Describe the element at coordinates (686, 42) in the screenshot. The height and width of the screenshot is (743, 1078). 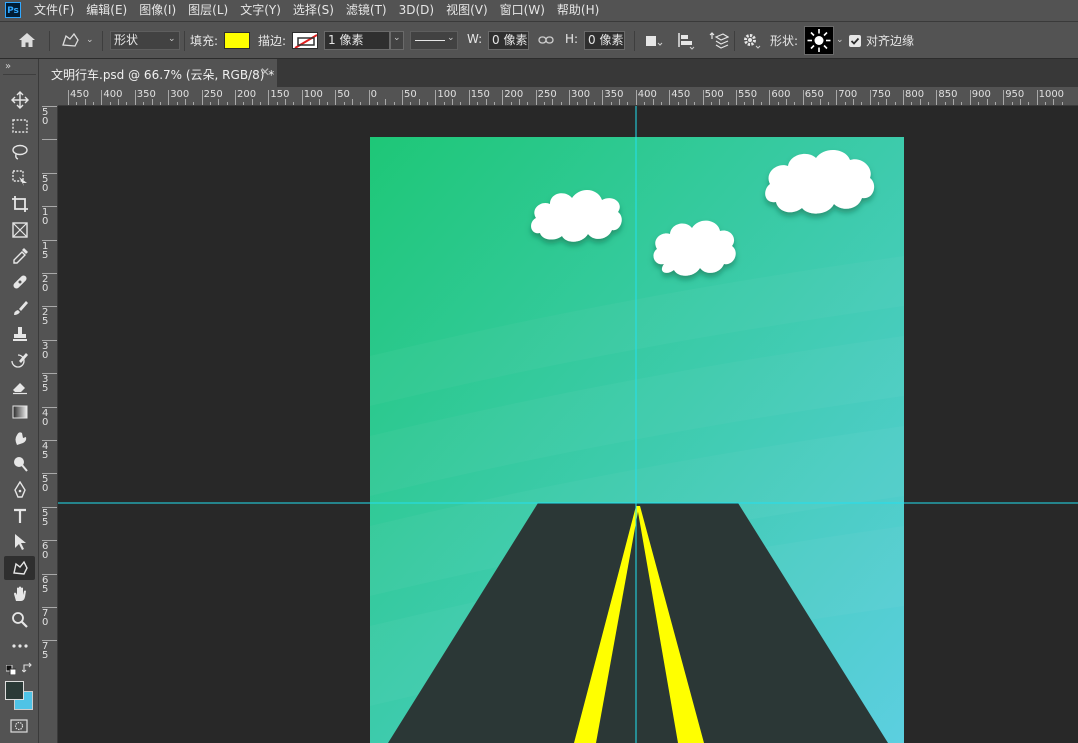
I see `path-alignment-icon` at that location.